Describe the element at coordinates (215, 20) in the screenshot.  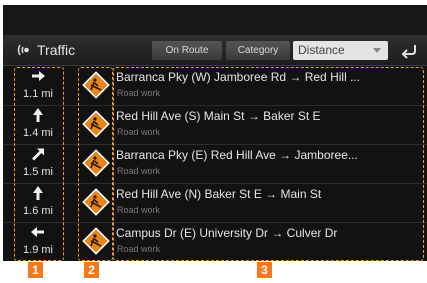
I see `status-bar` at that location.